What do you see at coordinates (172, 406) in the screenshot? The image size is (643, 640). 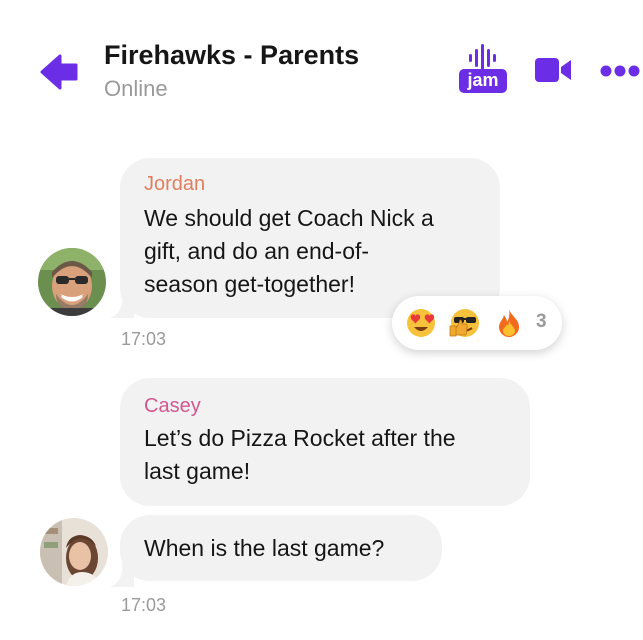 I see `sender-name-casey: Casey` at bounding box center [172, 406].